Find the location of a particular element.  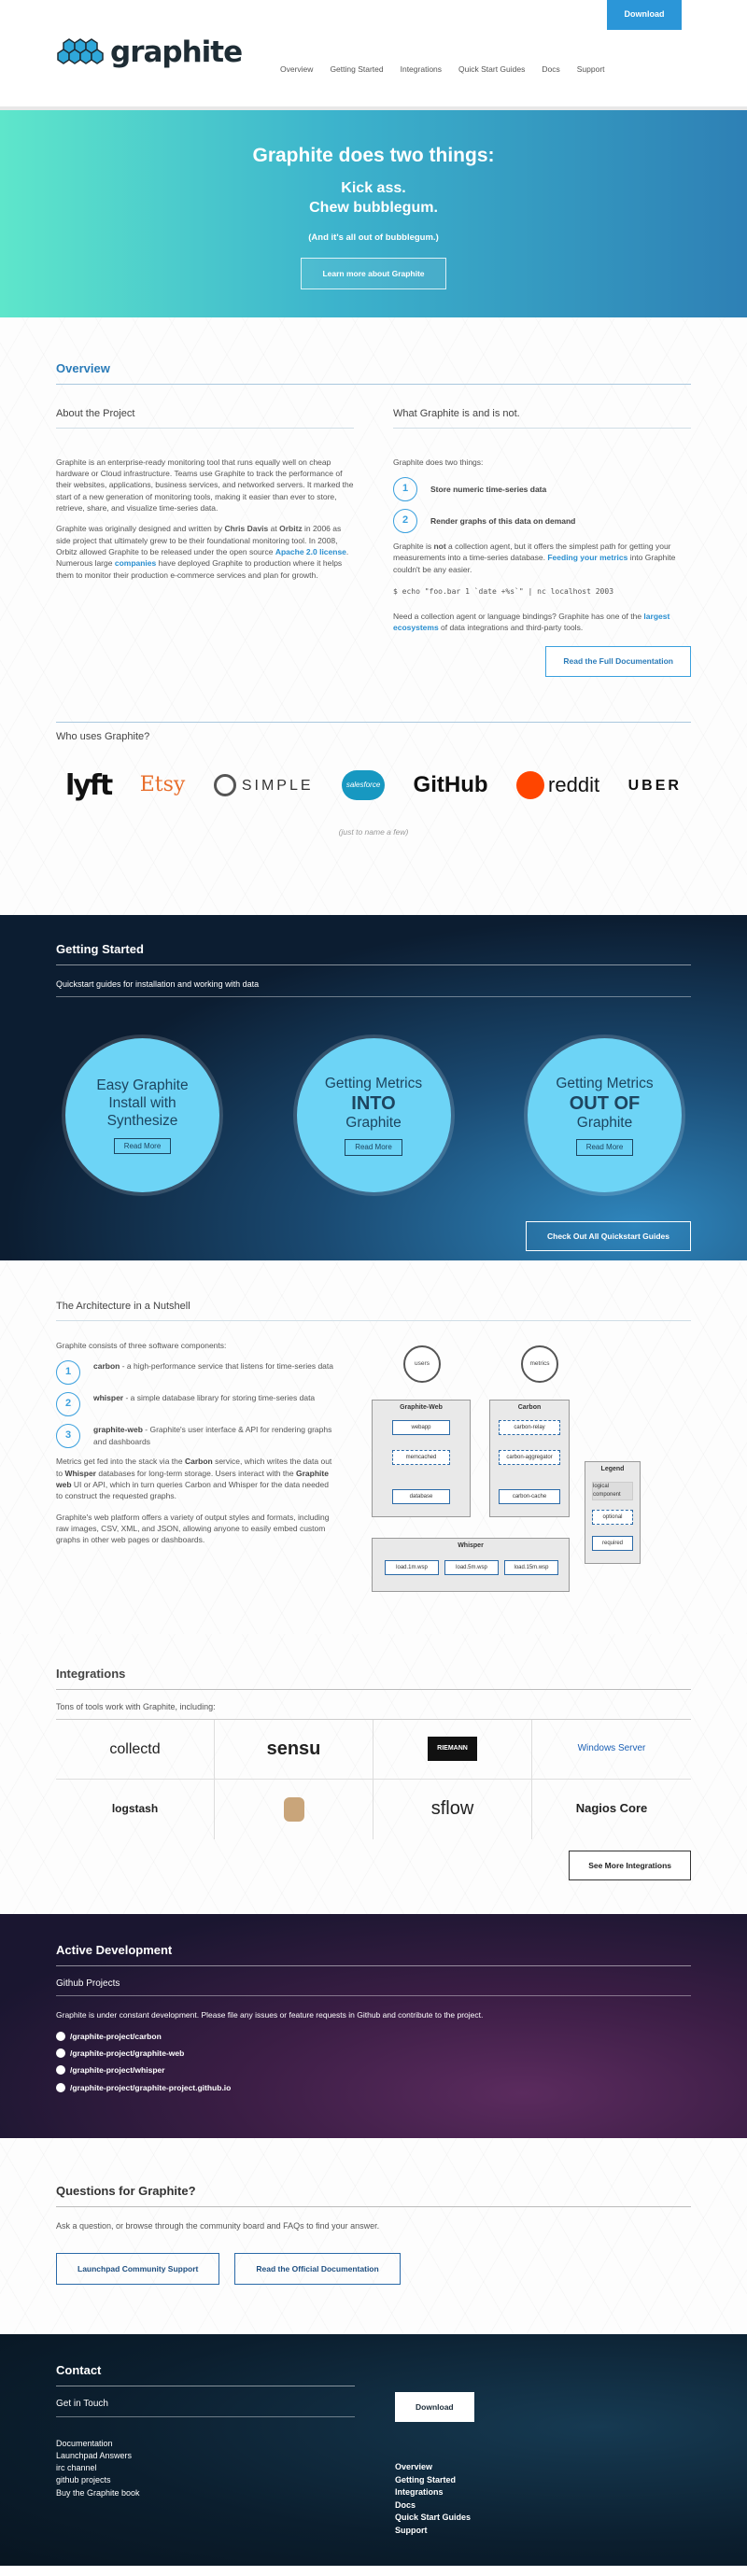

what-title: What Graphite is and is not. is located at coordinates (542, 418).